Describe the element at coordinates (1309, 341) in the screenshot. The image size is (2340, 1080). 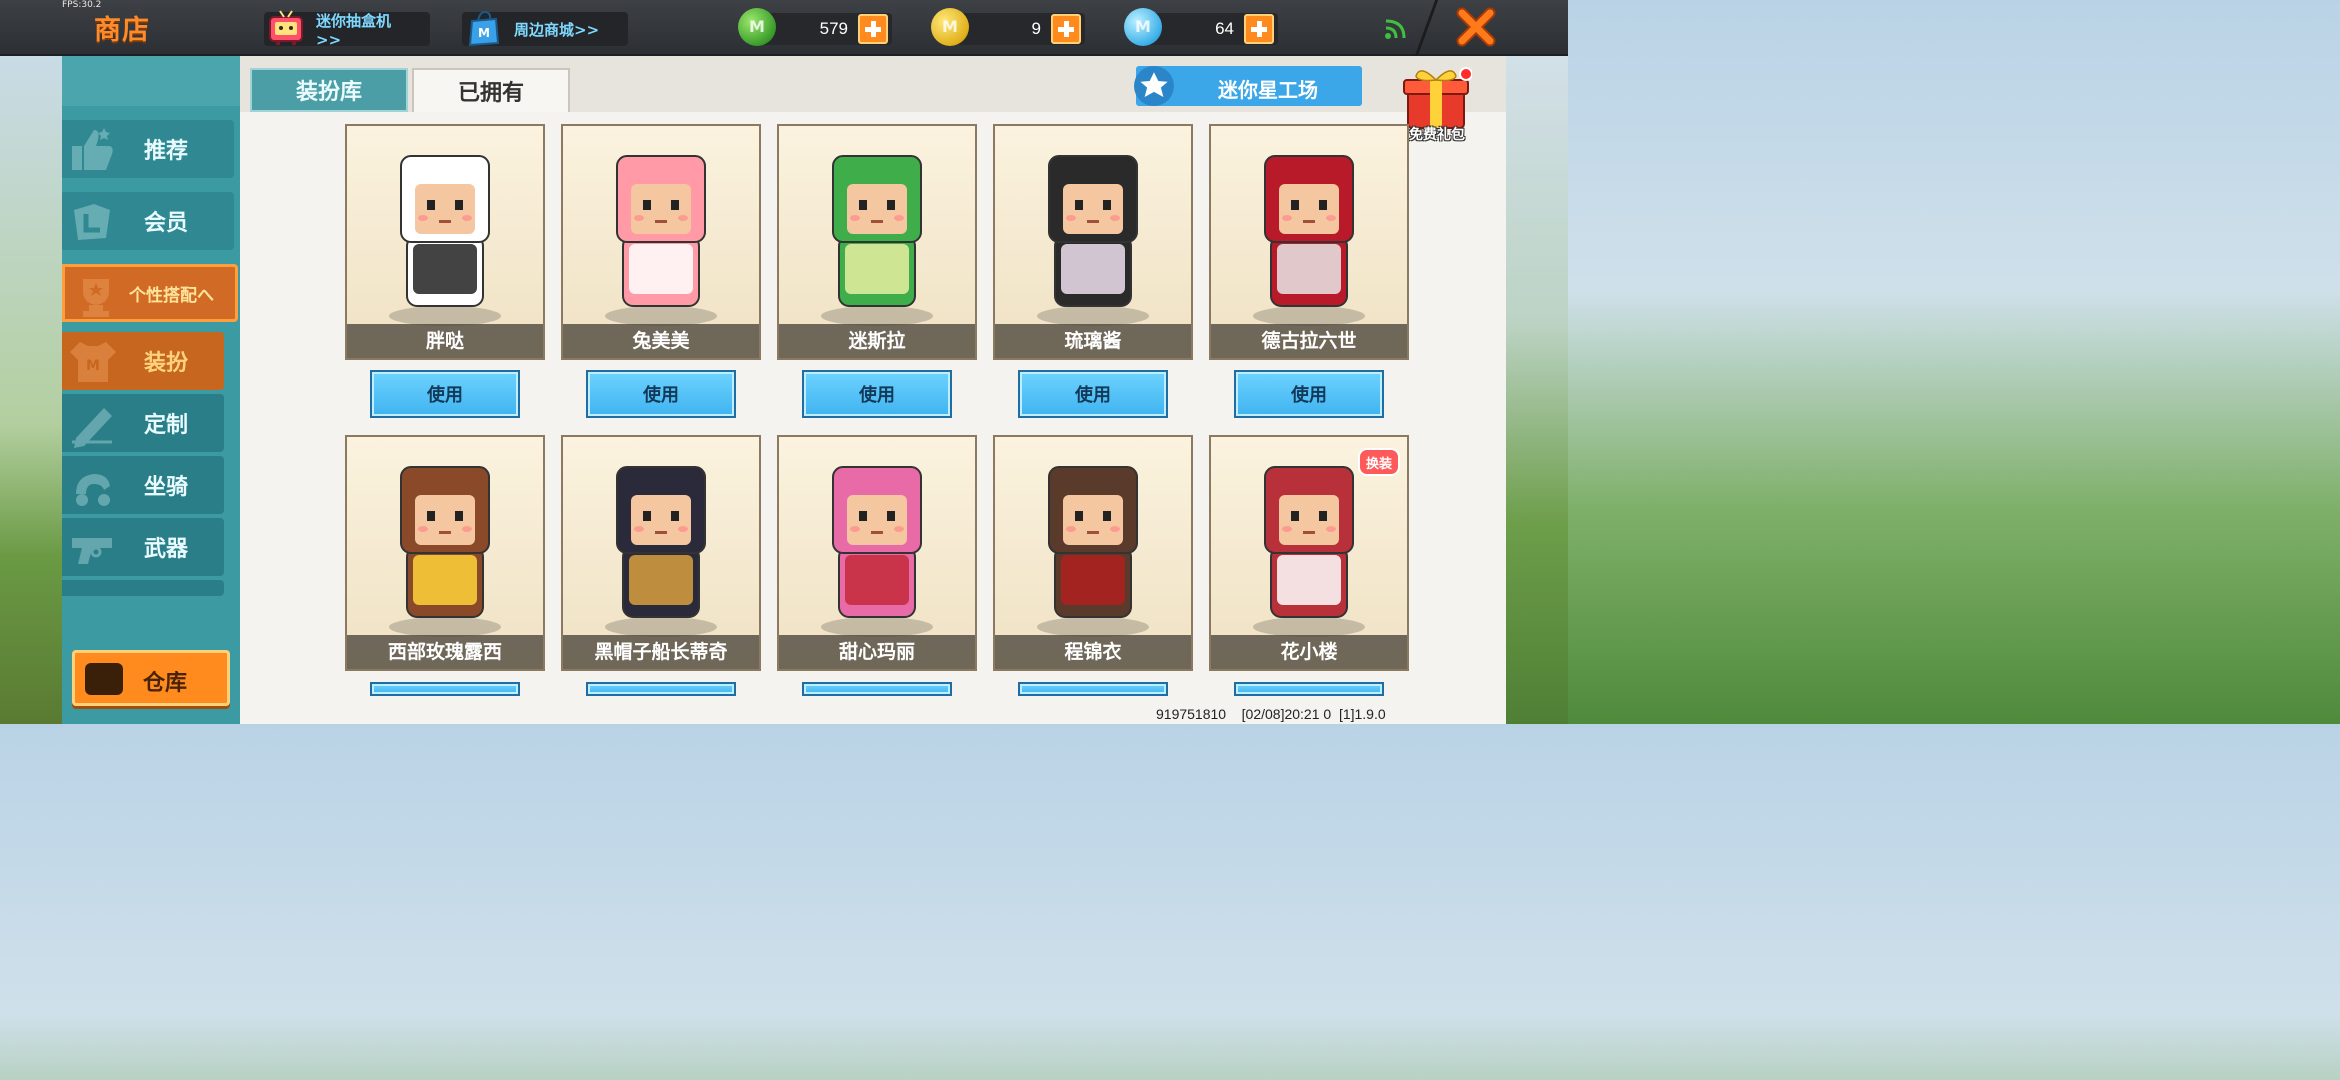
I see `skin-name: 德古拉六世` at that location.